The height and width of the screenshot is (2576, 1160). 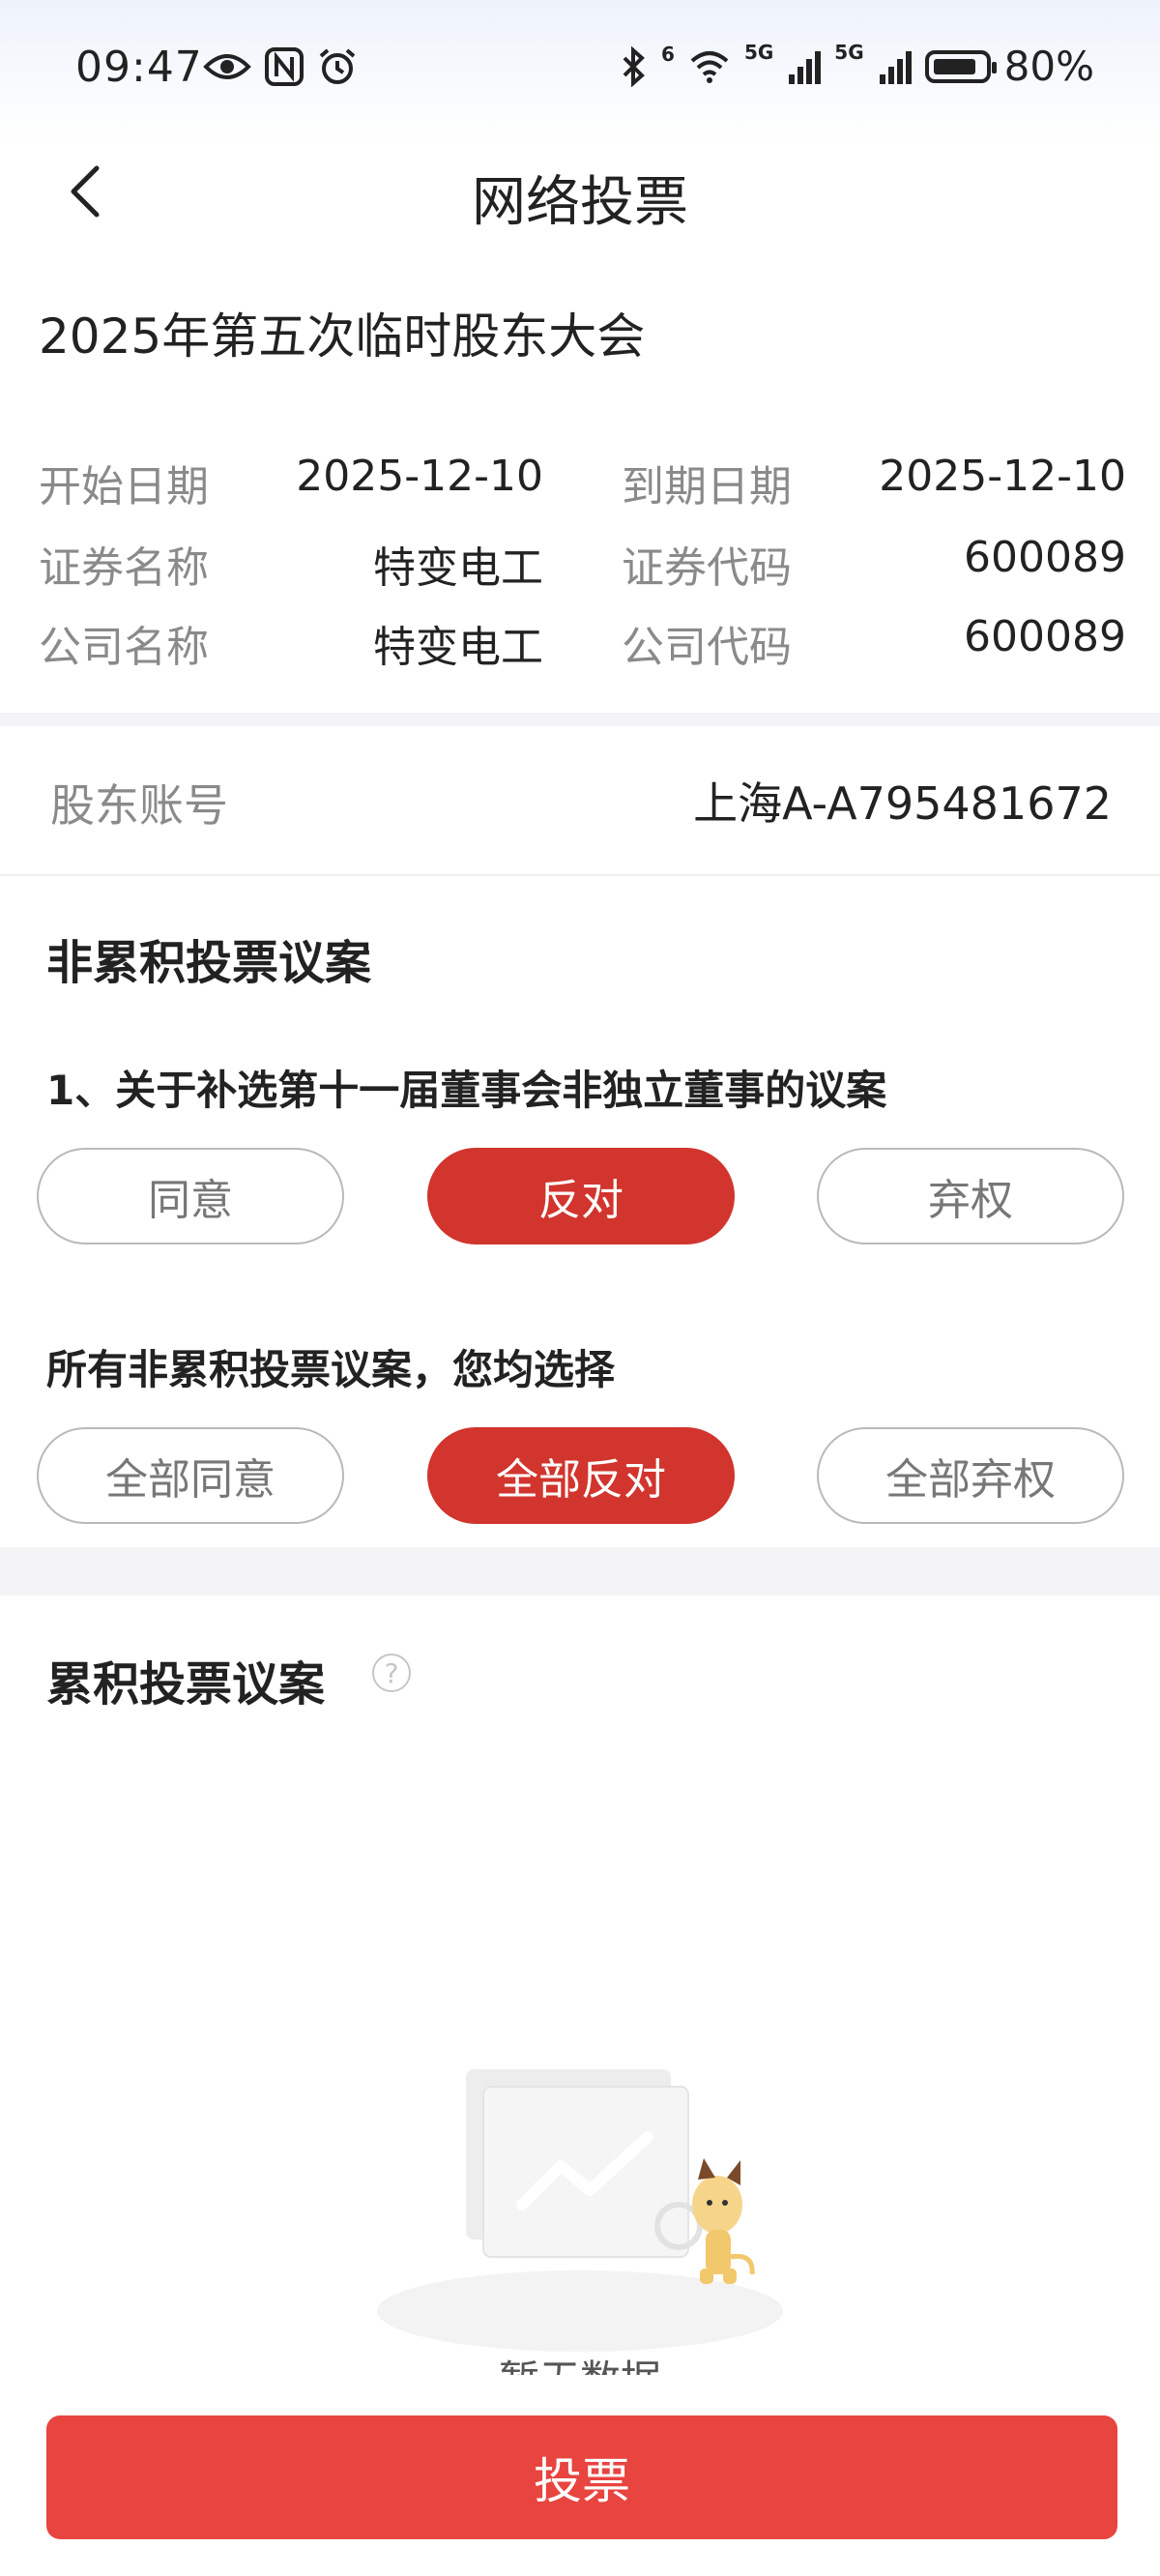 What do you see at coordinates (1002, 476) in the screenshot?
I see `end-date-value: 2025-12-10` at bounding box center [1002, 476].